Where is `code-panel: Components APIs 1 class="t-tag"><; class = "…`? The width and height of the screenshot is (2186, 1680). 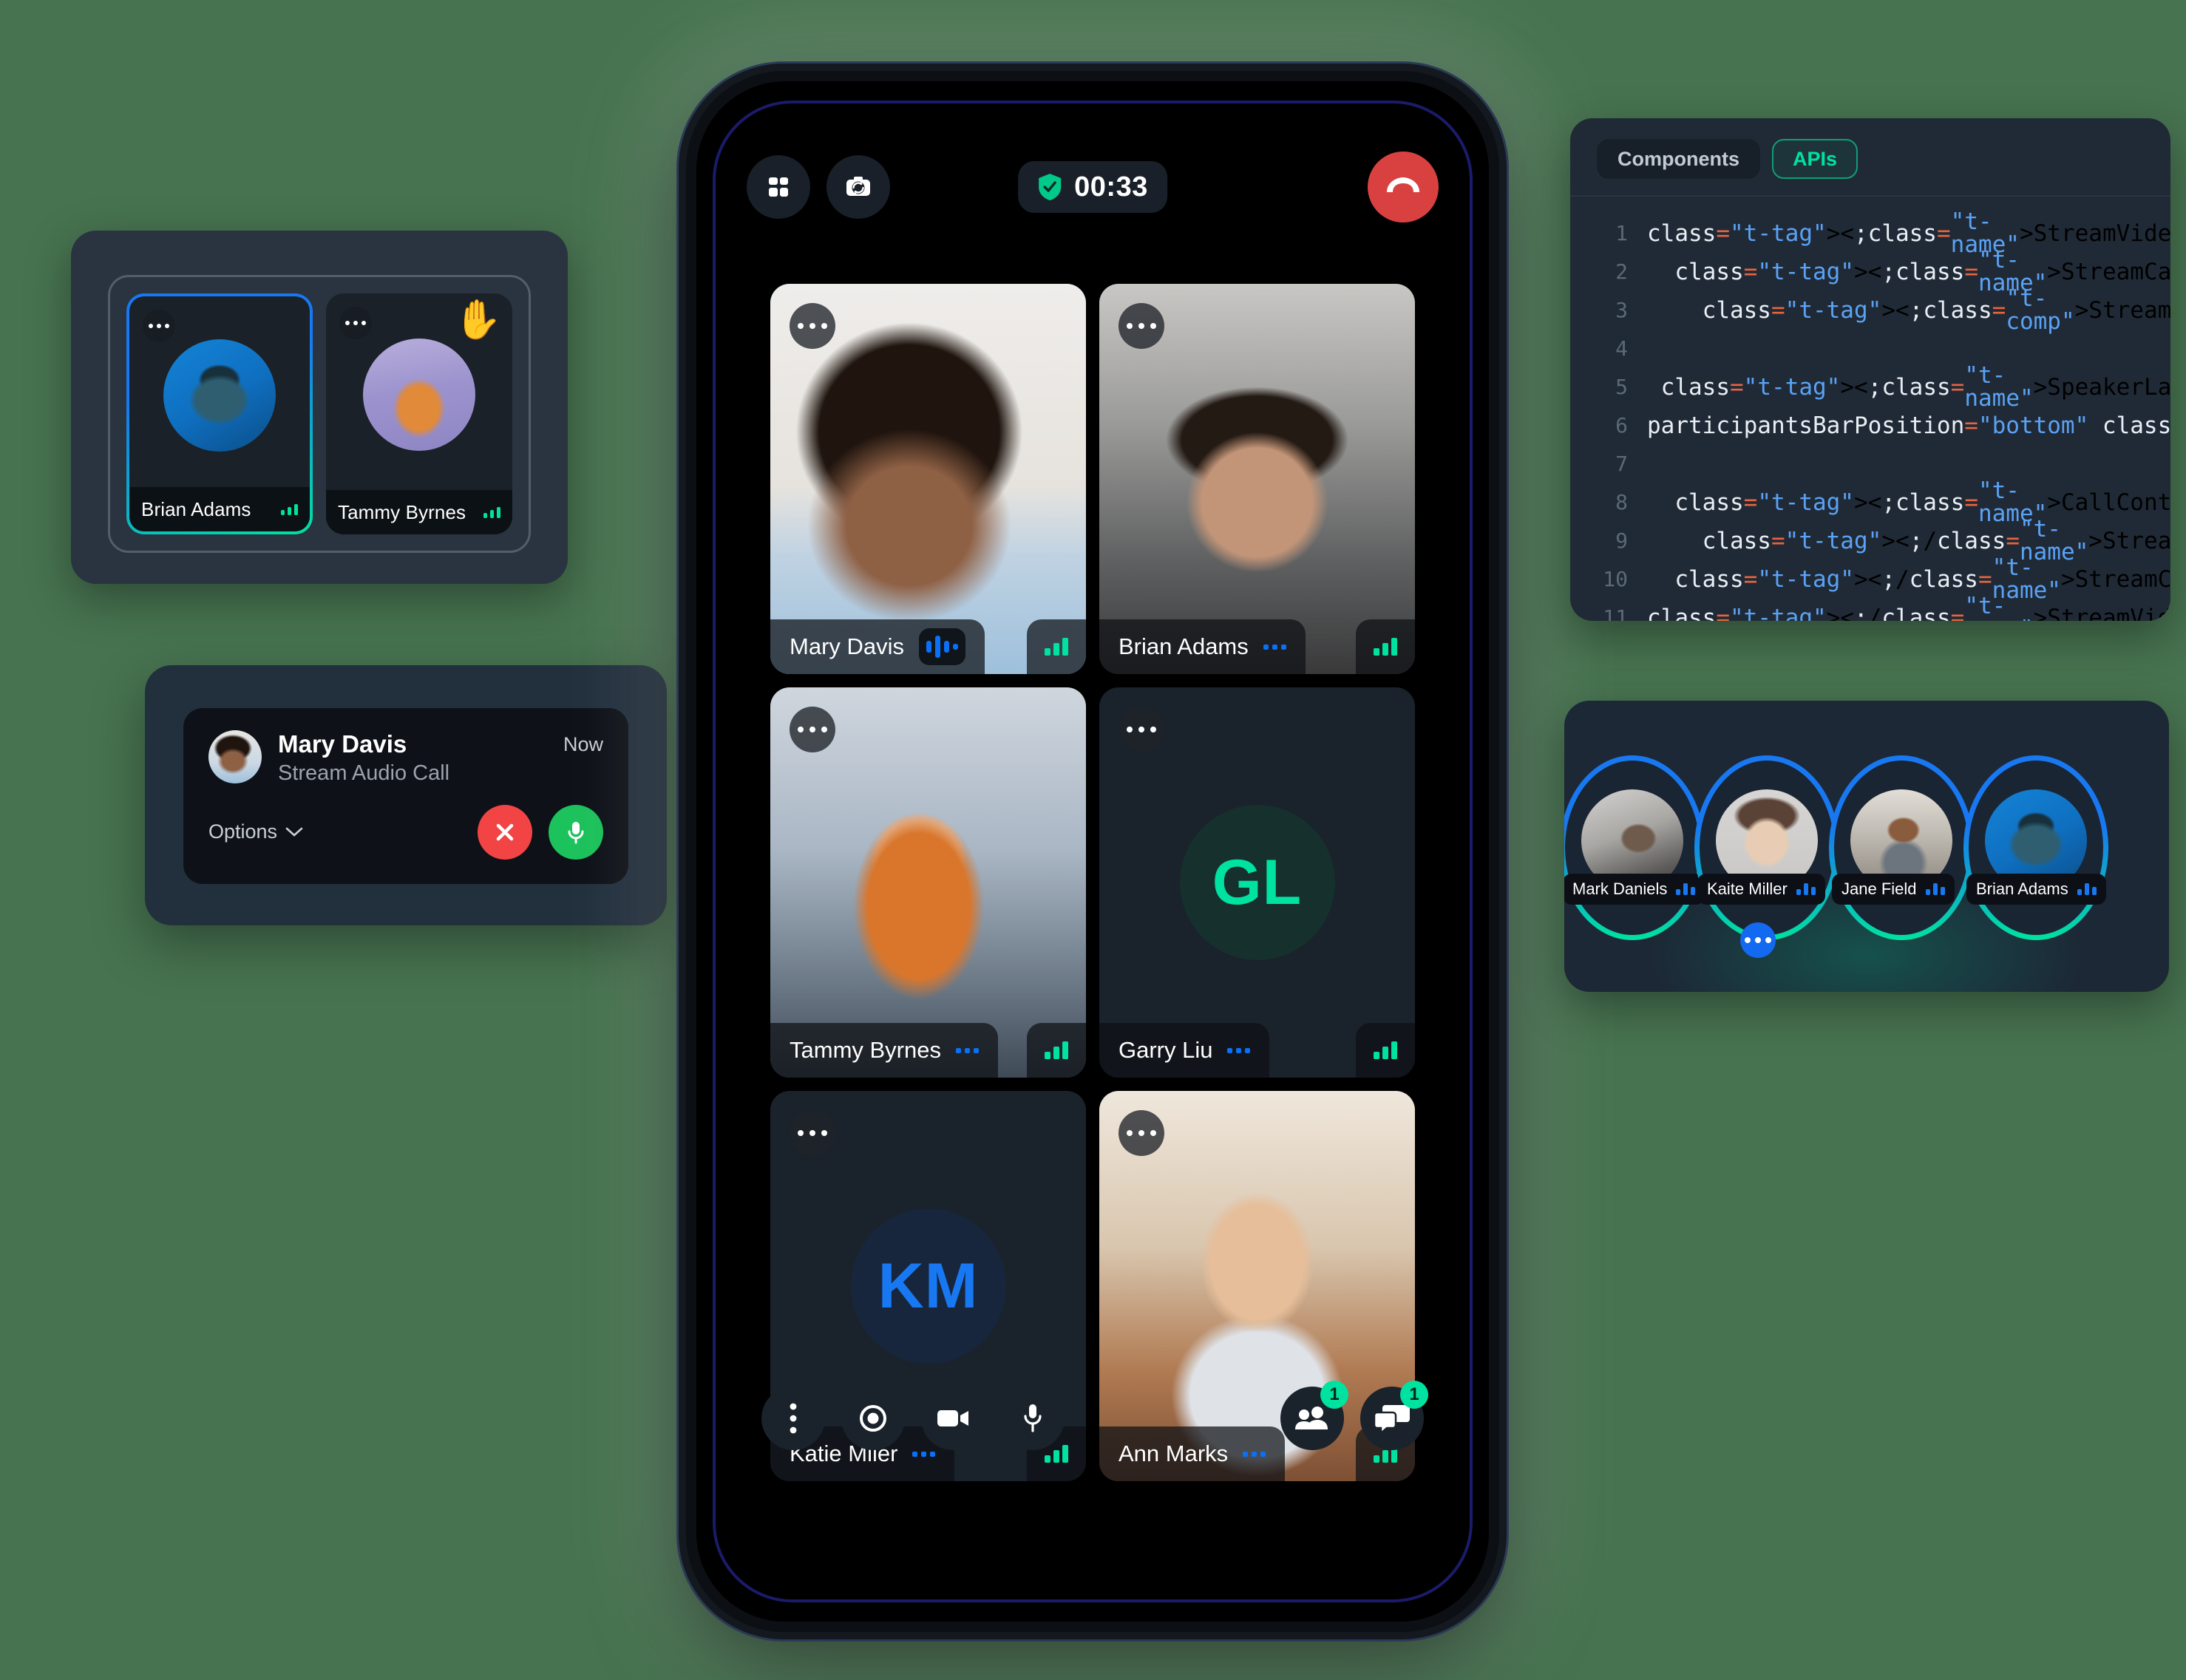 code-panel: Components APIs 1 class="t-tag"><; class = "… is located at coordinates (1870, 369).